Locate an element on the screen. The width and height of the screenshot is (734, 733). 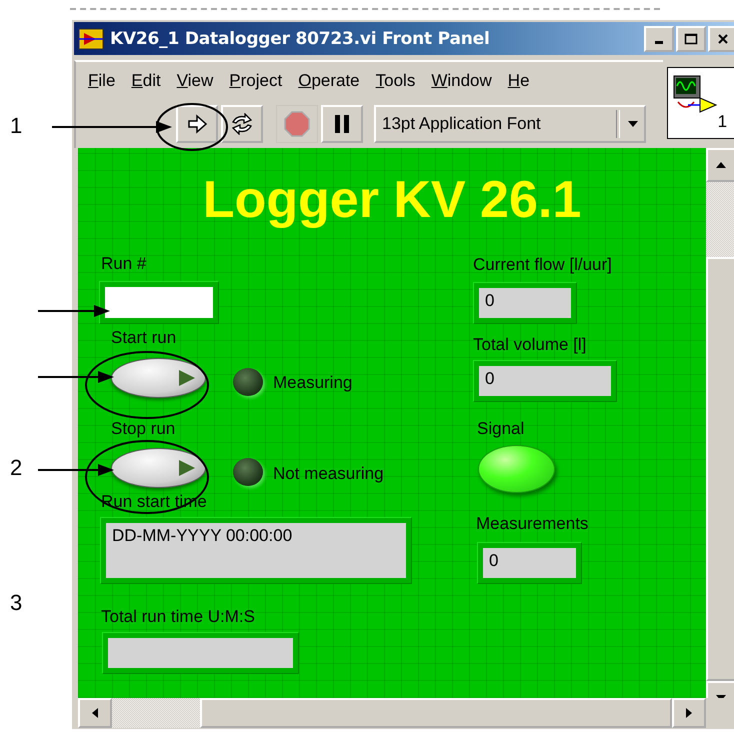
minimize-button is located at coordinates (659, 39).